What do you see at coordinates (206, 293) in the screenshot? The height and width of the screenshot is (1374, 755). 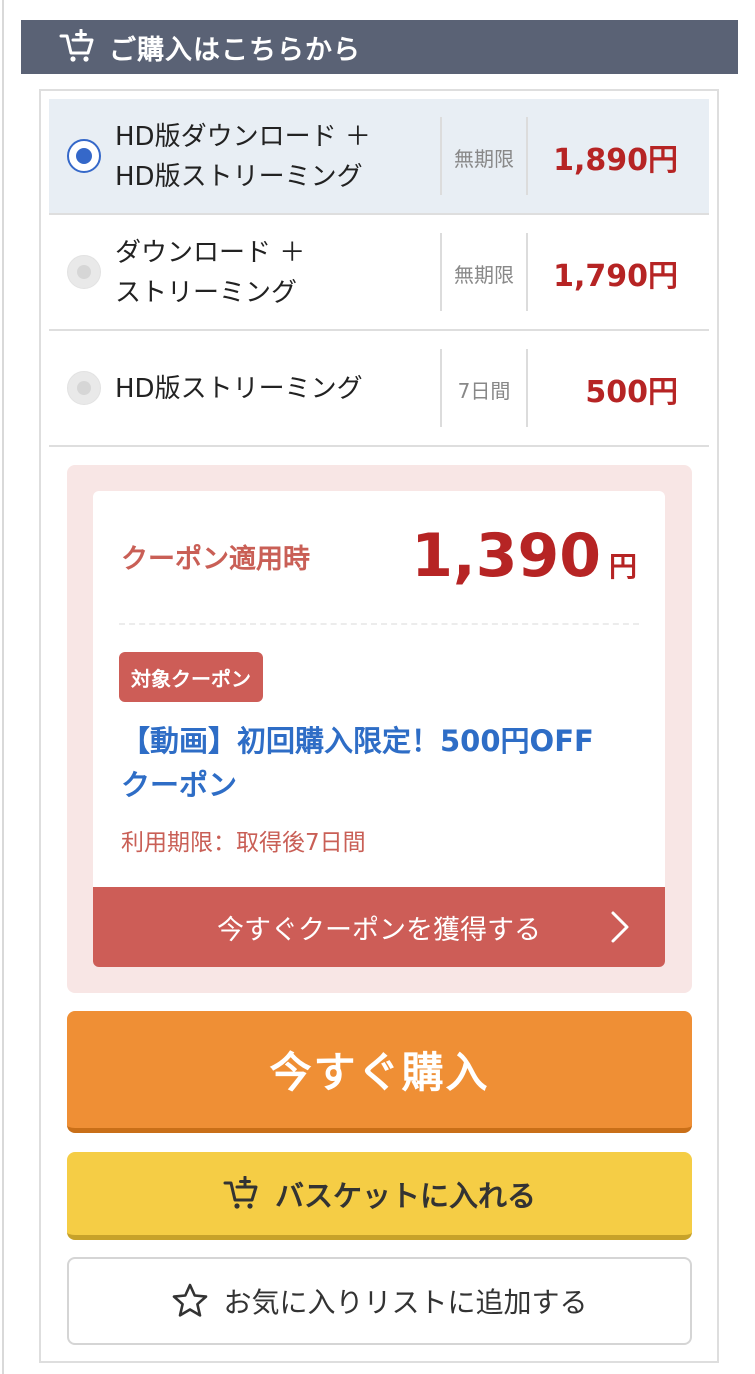 I see `option-name-line2: ストリーミング` at bounding box center [206, 293].